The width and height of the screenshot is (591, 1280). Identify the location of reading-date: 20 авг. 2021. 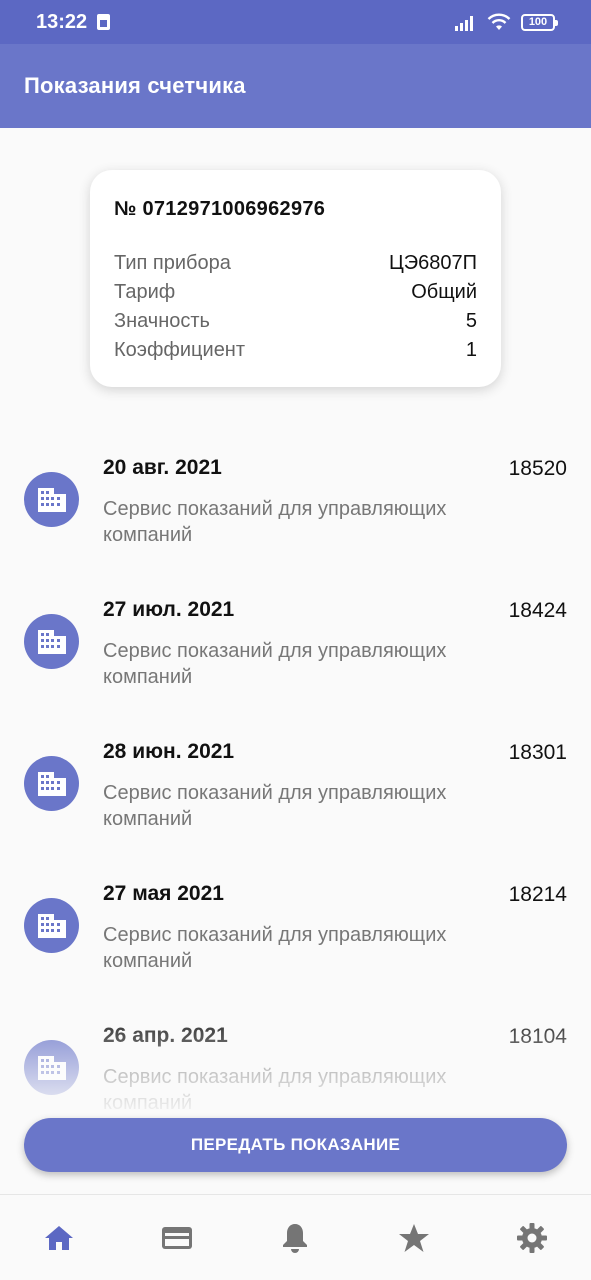
(162, 467).